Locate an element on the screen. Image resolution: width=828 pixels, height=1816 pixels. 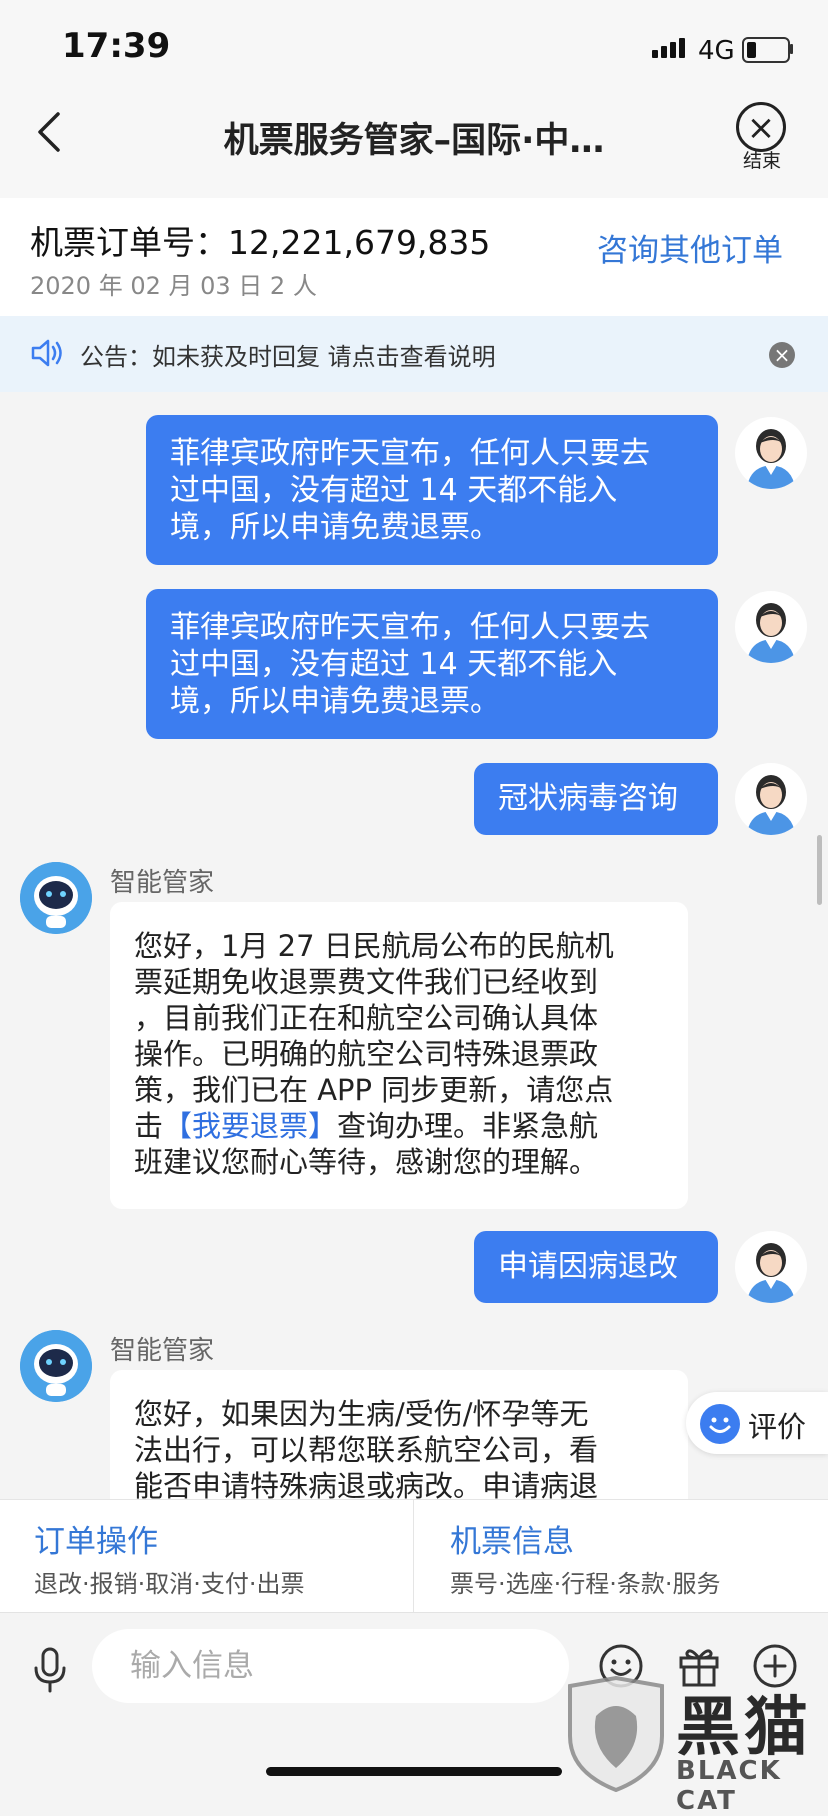
notice-banner: 公告：如未获及时回复 请点击查看说明 × is located at coordinates (414, 354).